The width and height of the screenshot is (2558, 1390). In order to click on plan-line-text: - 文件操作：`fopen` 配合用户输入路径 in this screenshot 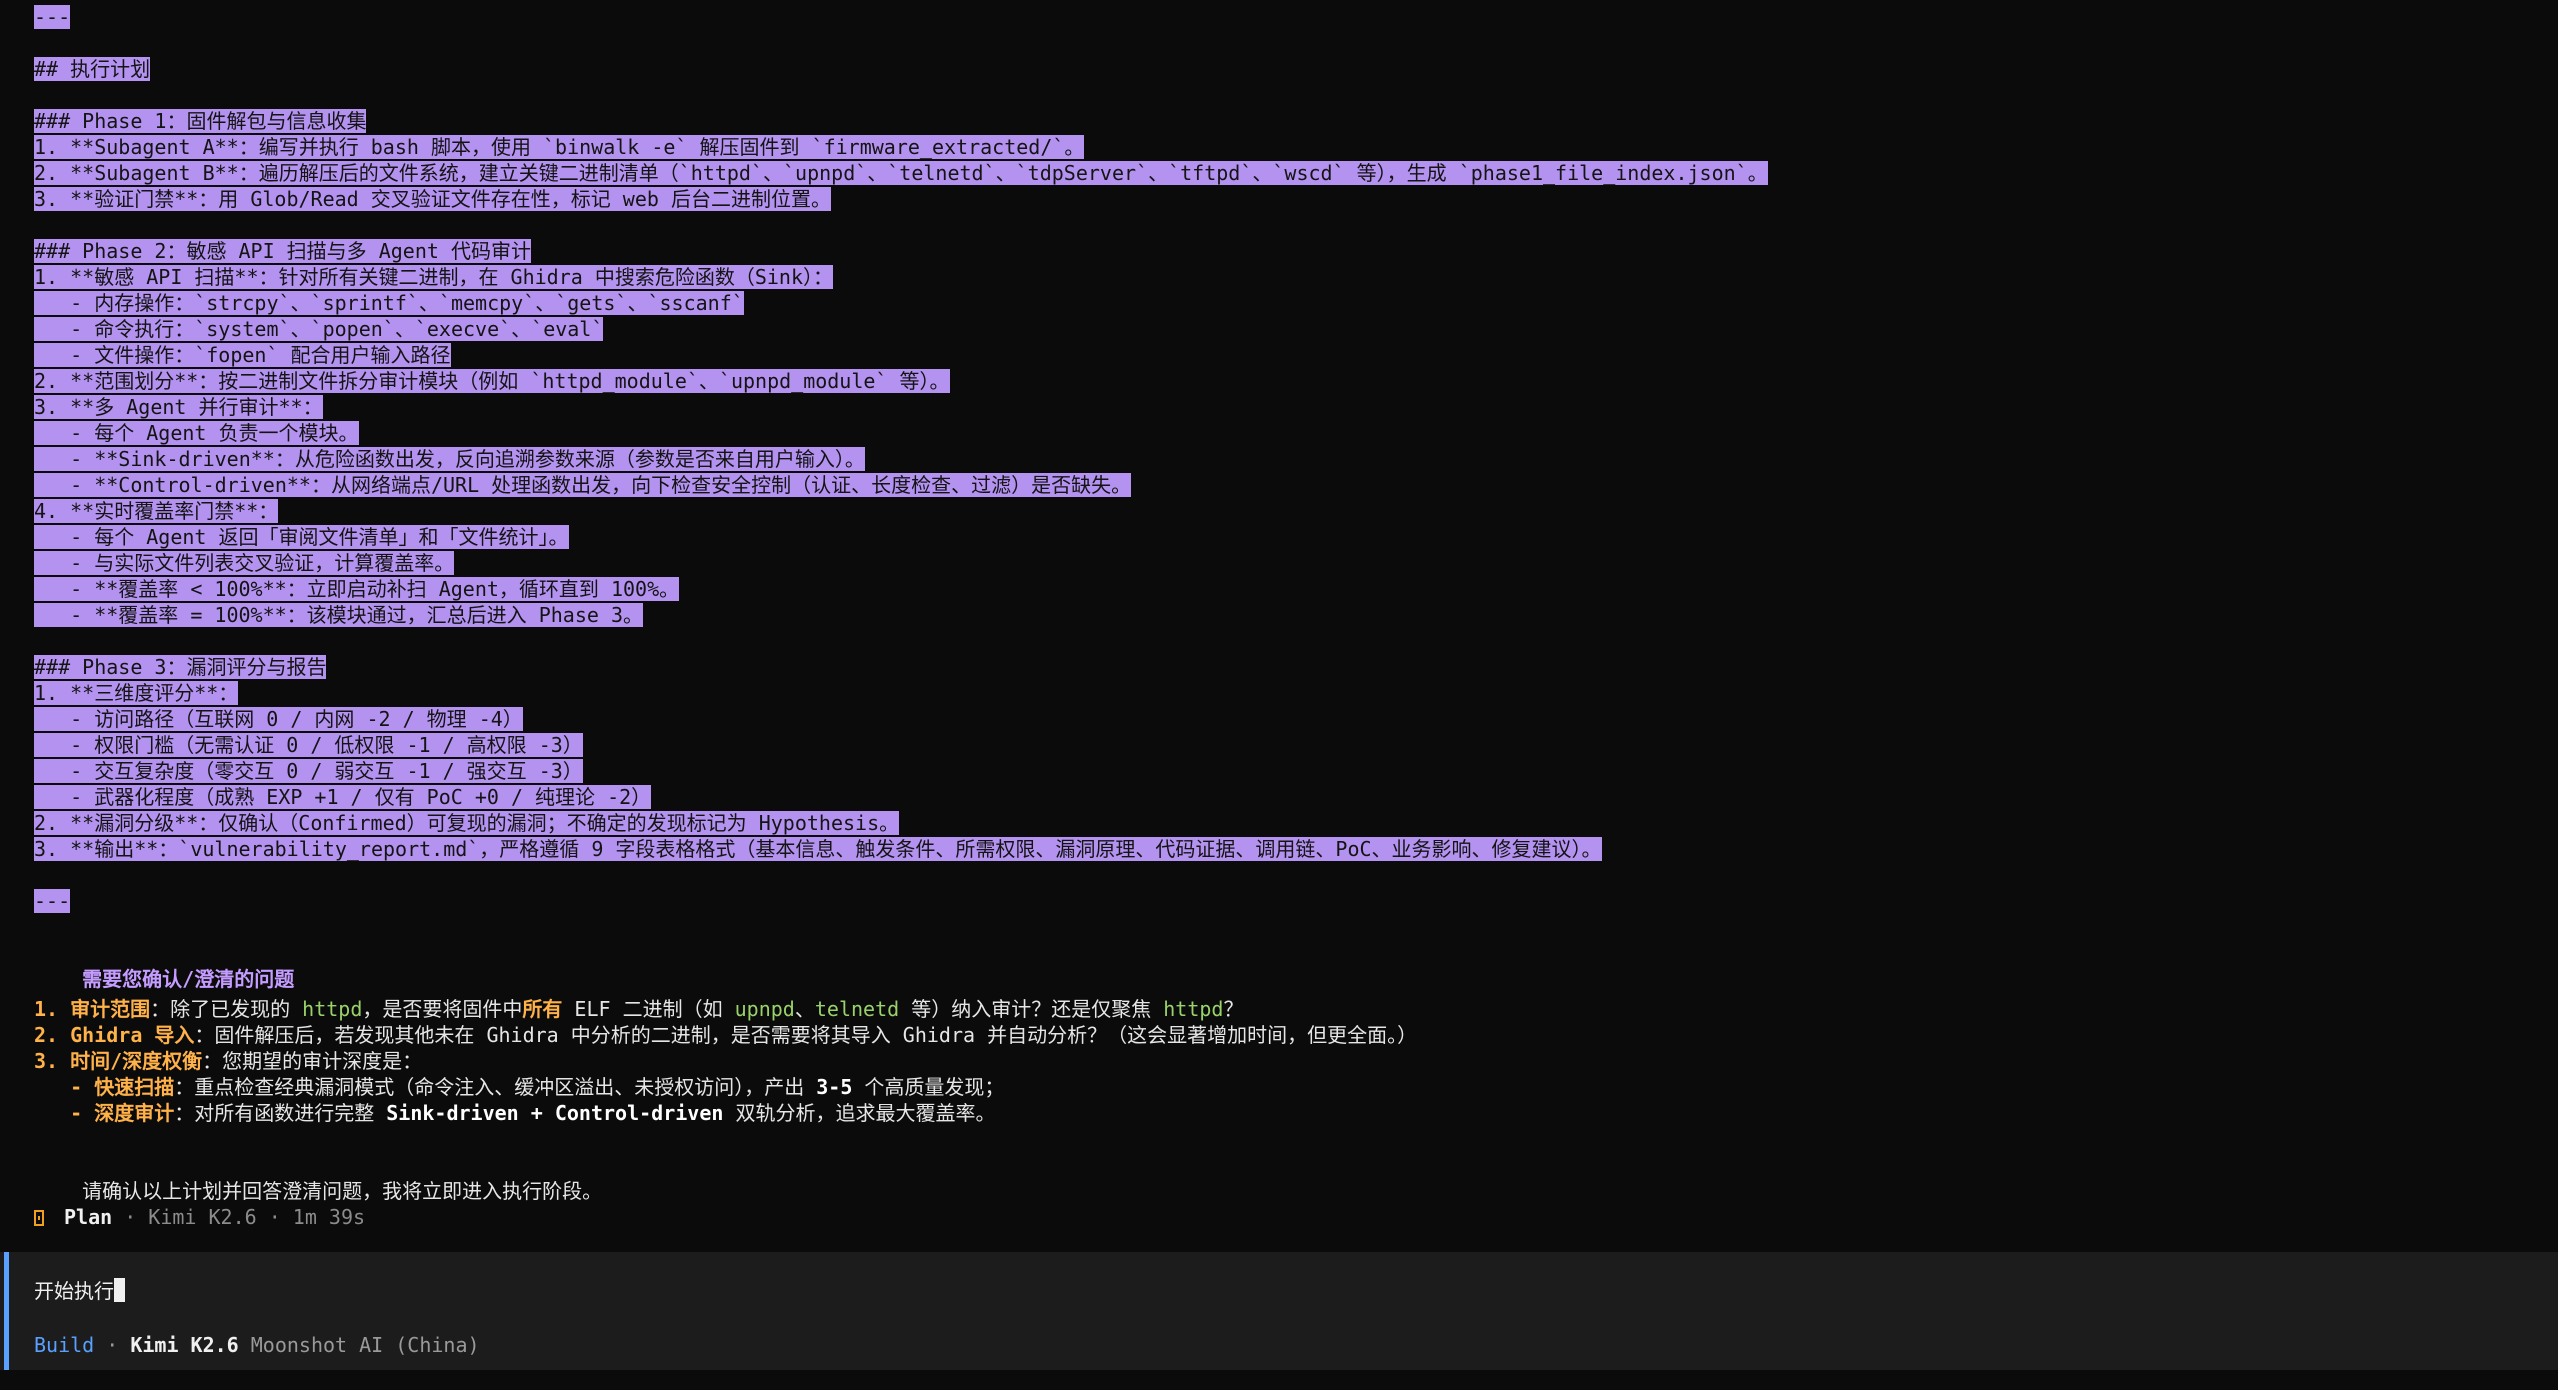, I will do `click(242, 355)`.